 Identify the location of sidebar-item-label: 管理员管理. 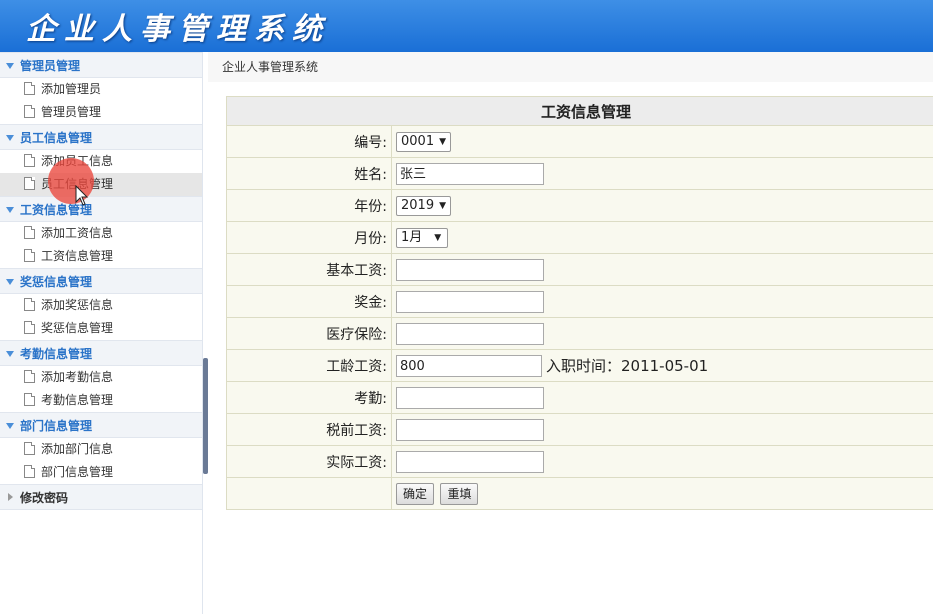
(71, 112).